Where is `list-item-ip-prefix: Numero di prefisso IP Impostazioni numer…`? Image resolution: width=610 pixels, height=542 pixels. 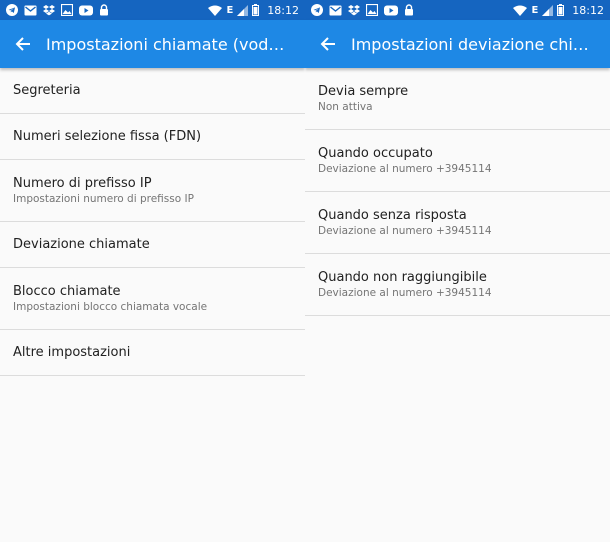 list-item-ip-prefix: Numero di prefisso IP Impostazioni numer… is located at coordinates (152, 191).